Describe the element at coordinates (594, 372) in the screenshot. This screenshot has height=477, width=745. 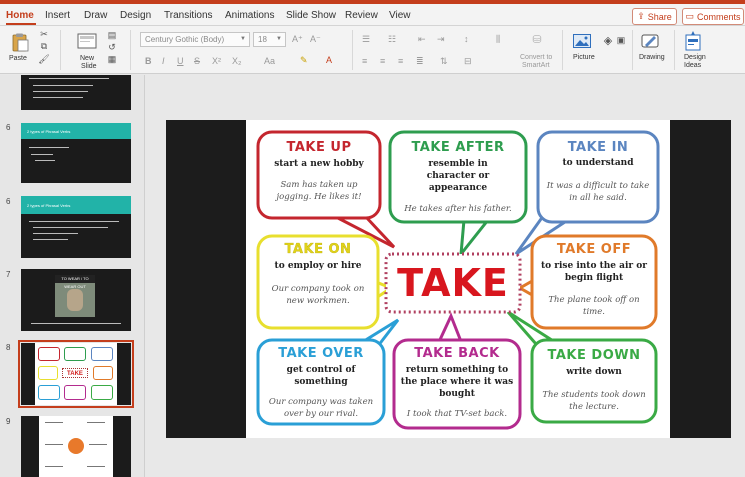
I see `phrasal-verb-meaning: write down` at that location.